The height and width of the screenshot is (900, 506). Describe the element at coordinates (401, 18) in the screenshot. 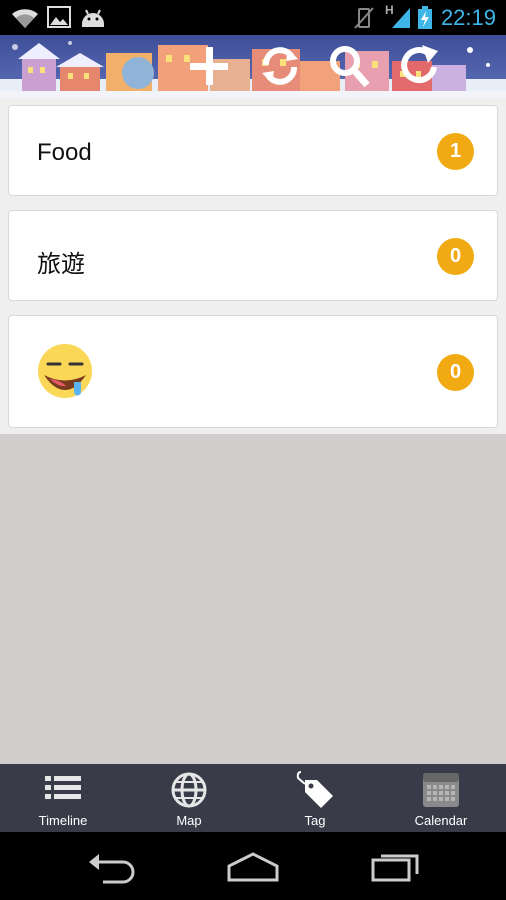

I see `signal-icon` at that location.